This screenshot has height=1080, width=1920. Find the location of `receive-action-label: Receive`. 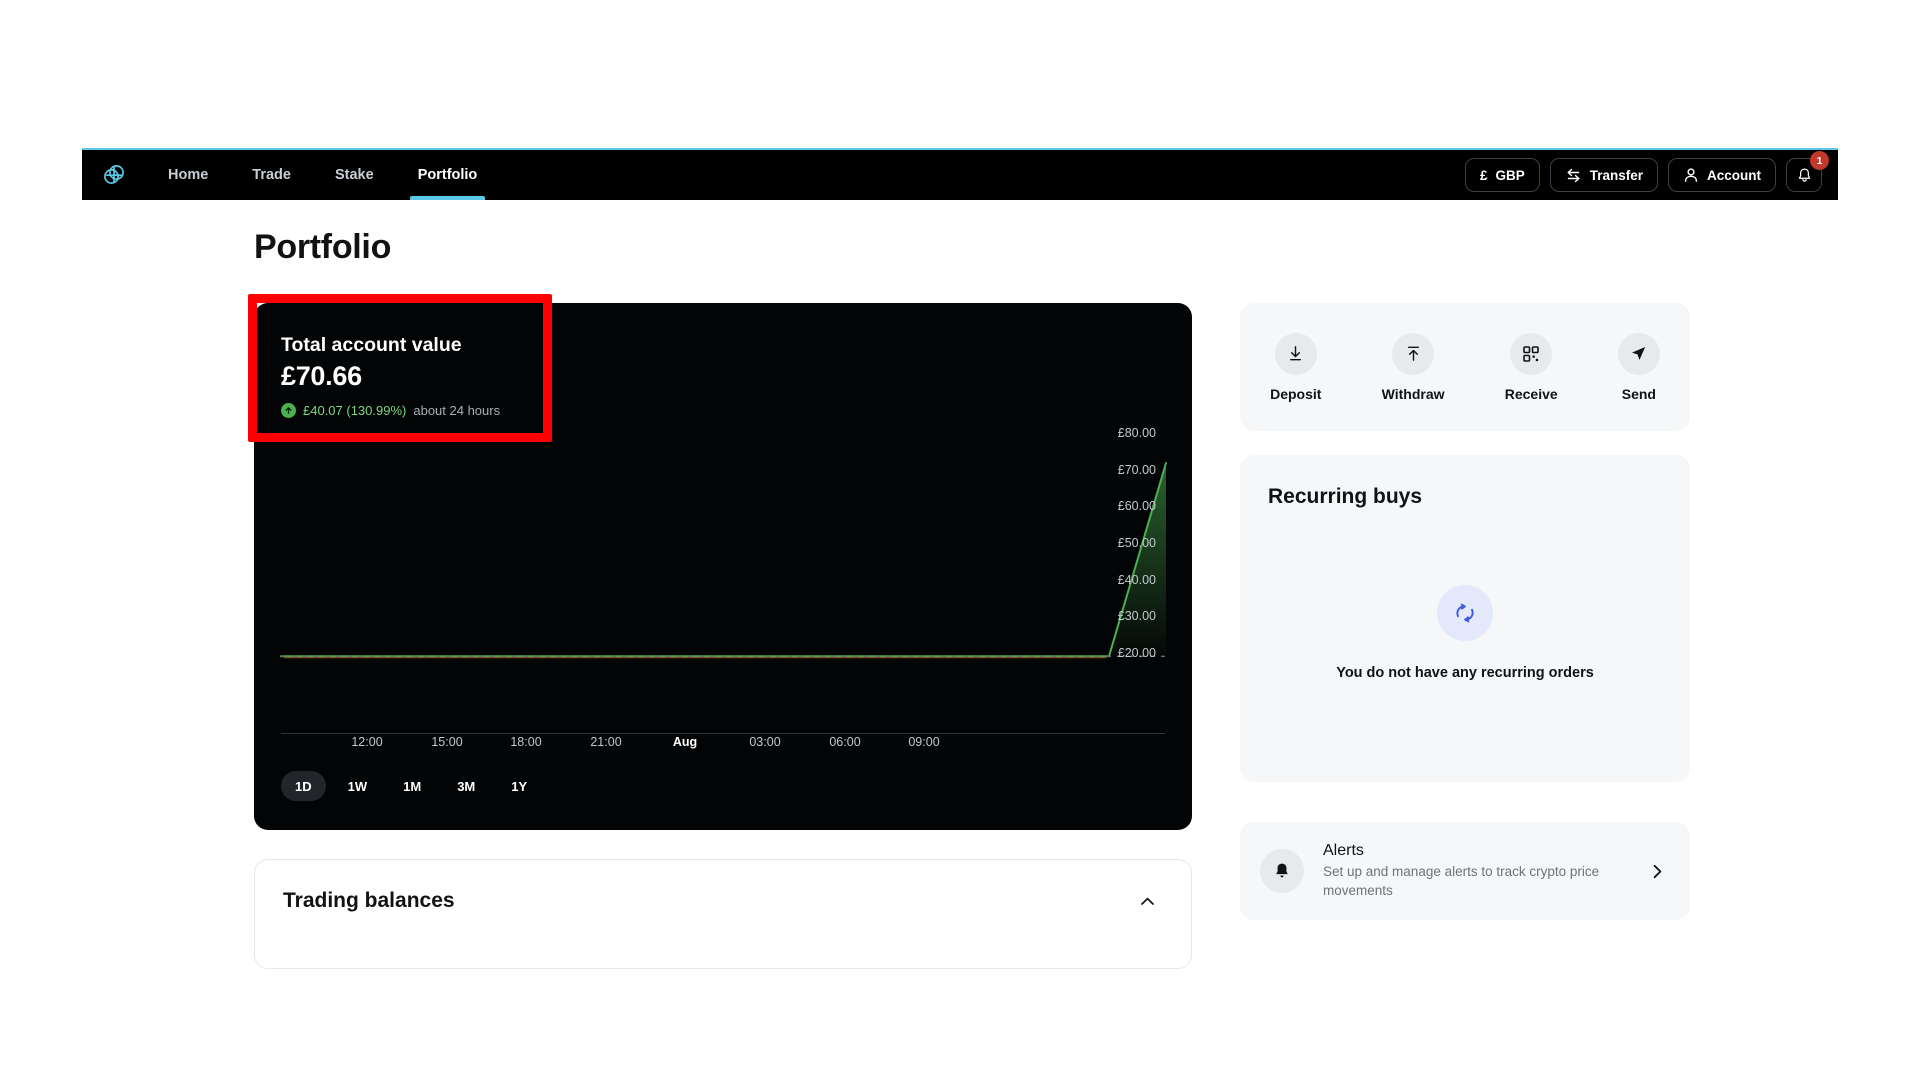

receive-action-label: Receive is located at coordinates (1531, 393).